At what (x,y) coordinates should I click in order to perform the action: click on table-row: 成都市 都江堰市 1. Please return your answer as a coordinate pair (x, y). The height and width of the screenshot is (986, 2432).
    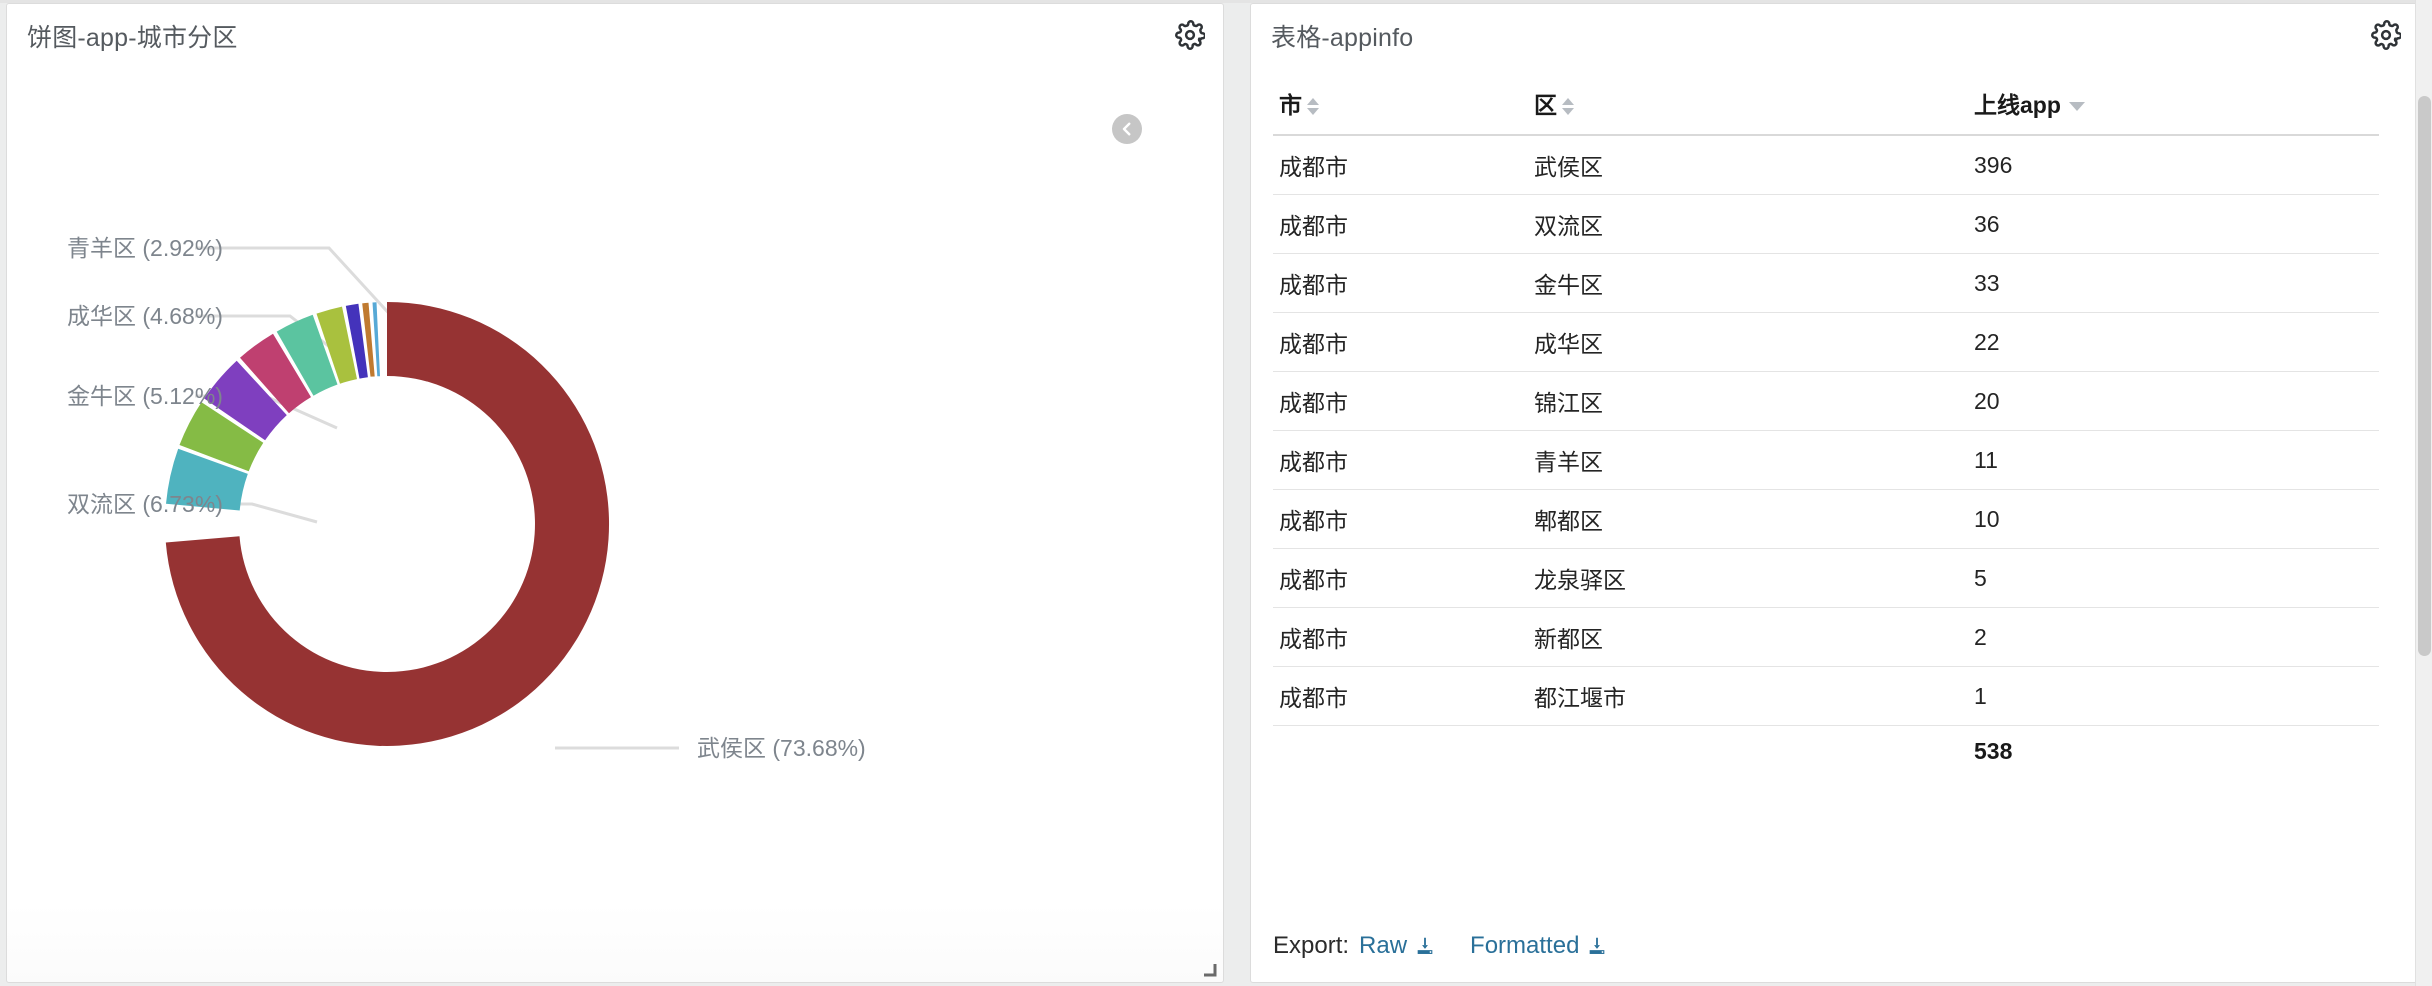
    Looking at the image, I should click on (1826, 696).